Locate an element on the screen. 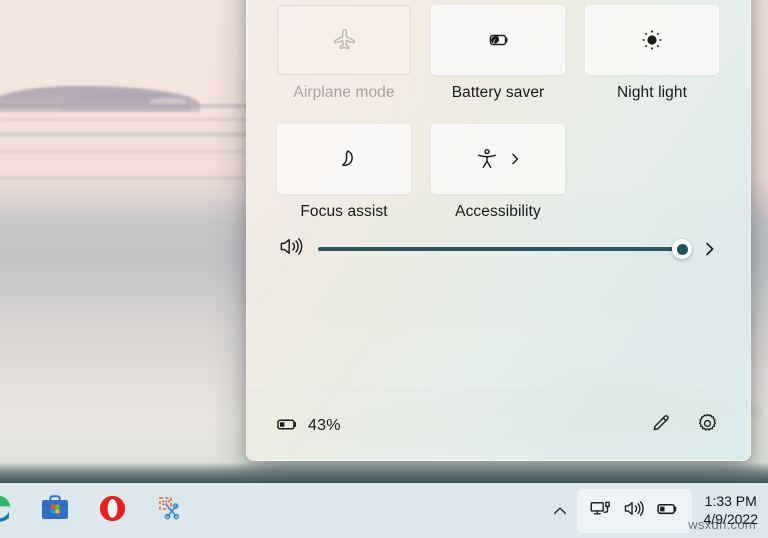 The image size is (768, 538). pencil-icon is located at coordinates (661, 426).